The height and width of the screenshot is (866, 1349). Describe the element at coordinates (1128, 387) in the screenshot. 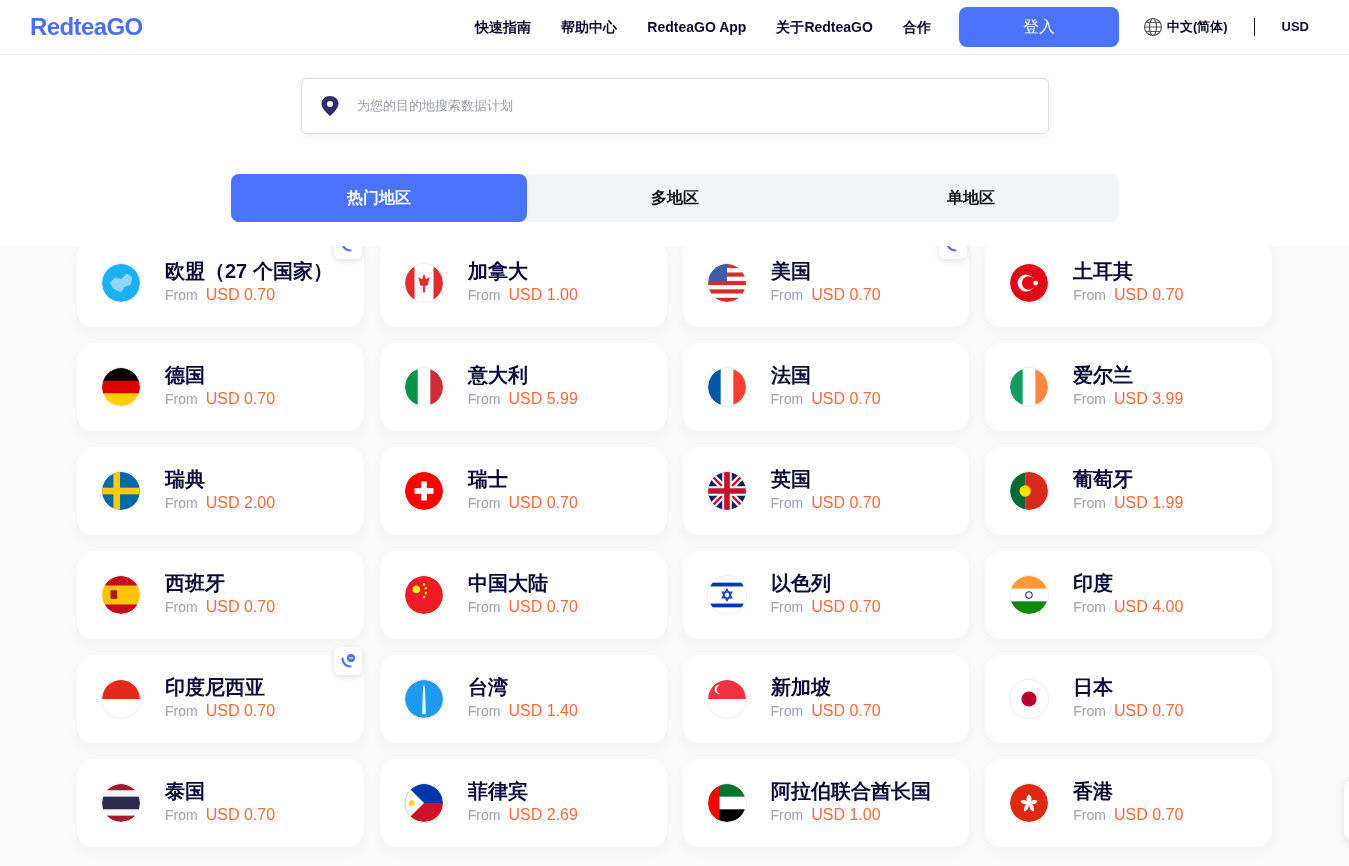

I see `destination-card: 爱尔兰 From USD 3.99` at that location.